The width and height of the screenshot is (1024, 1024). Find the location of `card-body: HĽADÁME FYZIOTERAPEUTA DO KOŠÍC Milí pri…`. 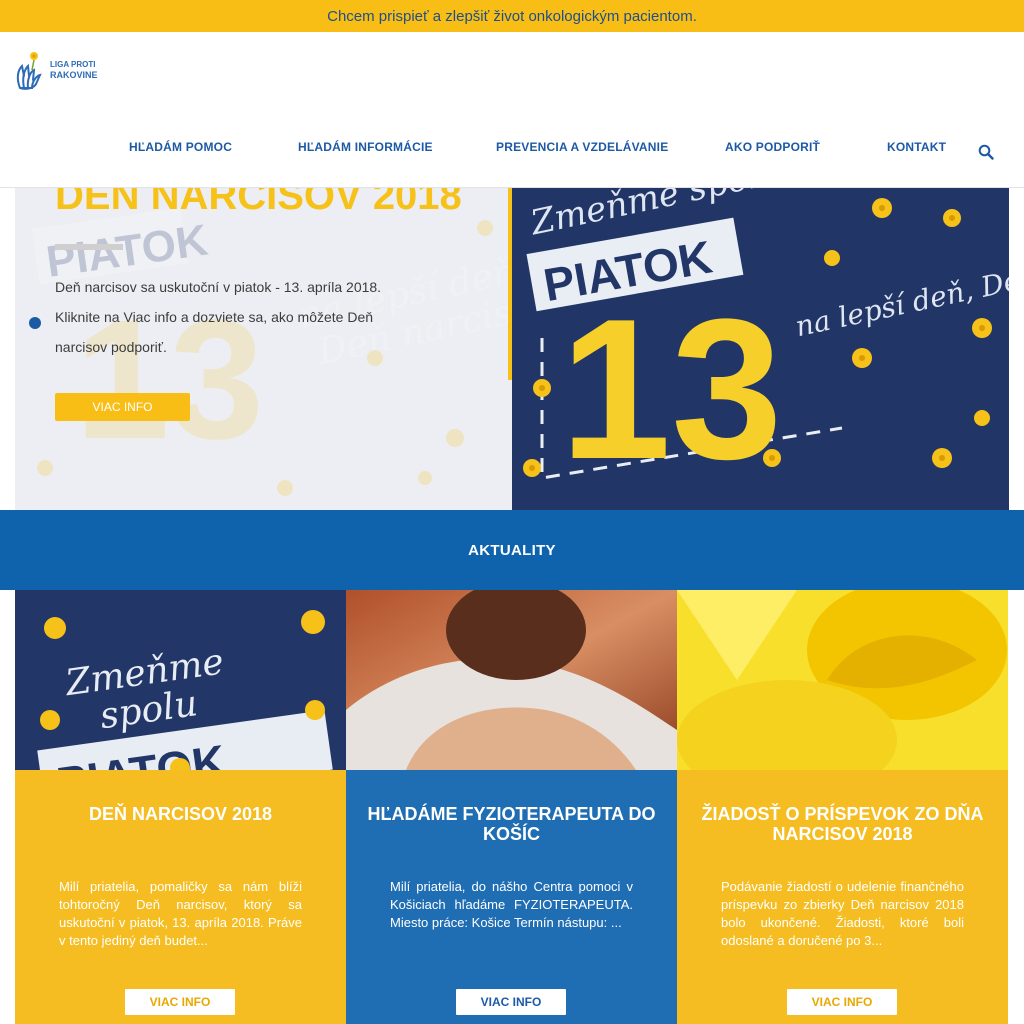

card-body: HĽADÁME FYZIOTERAPEUTA DO KOŠÍC Milí pri… is located at coordinates (511, 897).